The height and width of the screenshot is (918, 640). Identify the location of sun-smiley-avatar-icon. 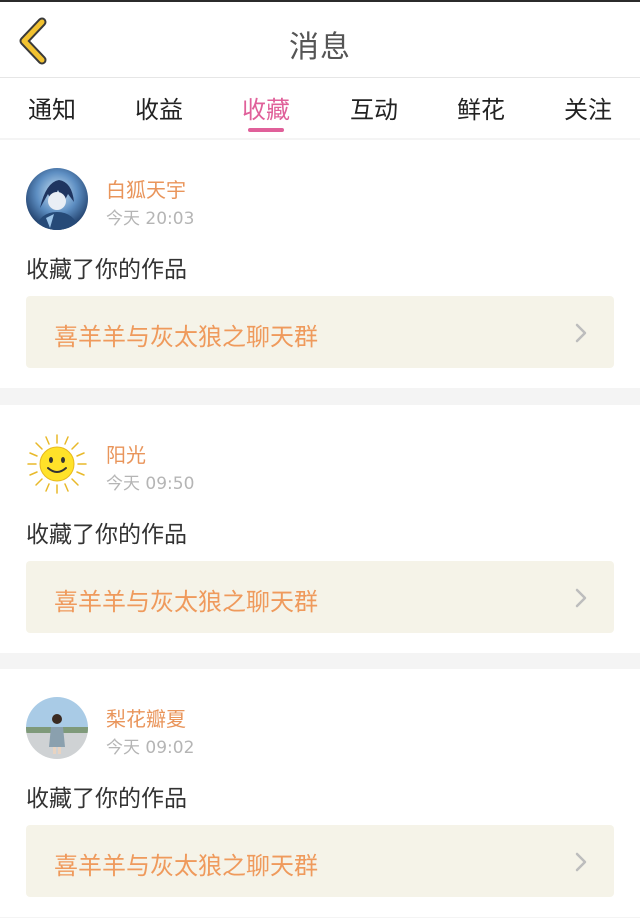
(57, 464).